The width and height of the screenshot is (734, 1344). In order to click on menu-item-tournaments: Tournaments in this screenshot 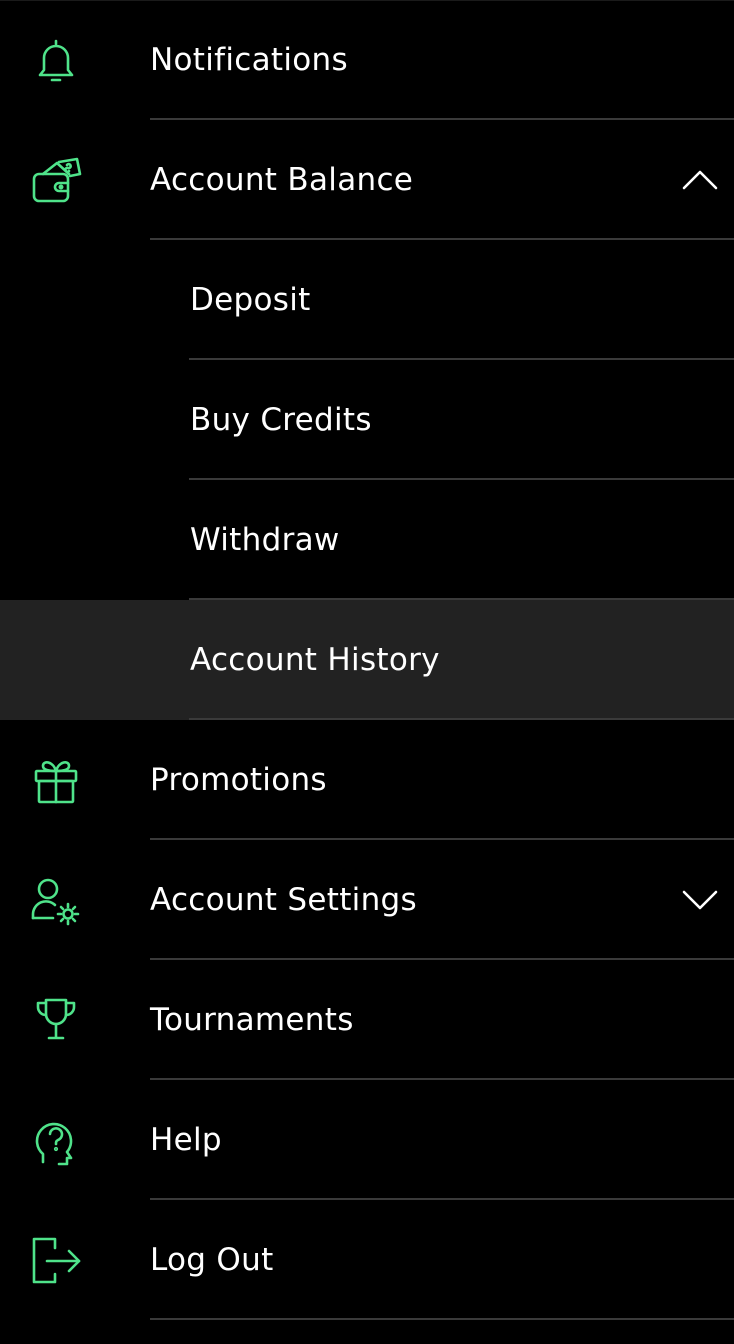, I will do `click(367, 1020)`.